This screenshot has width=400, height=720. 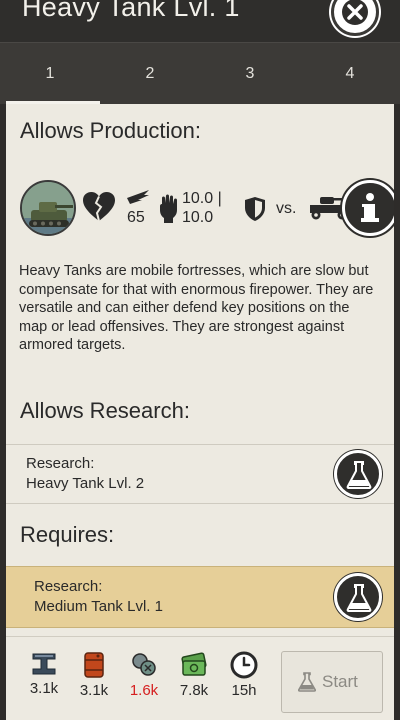 What do you see at coordinates (131, 11) in the screenshot?
I see `page-title: Heavy Tank Lvl. 1` at bounding box center [131, 11].